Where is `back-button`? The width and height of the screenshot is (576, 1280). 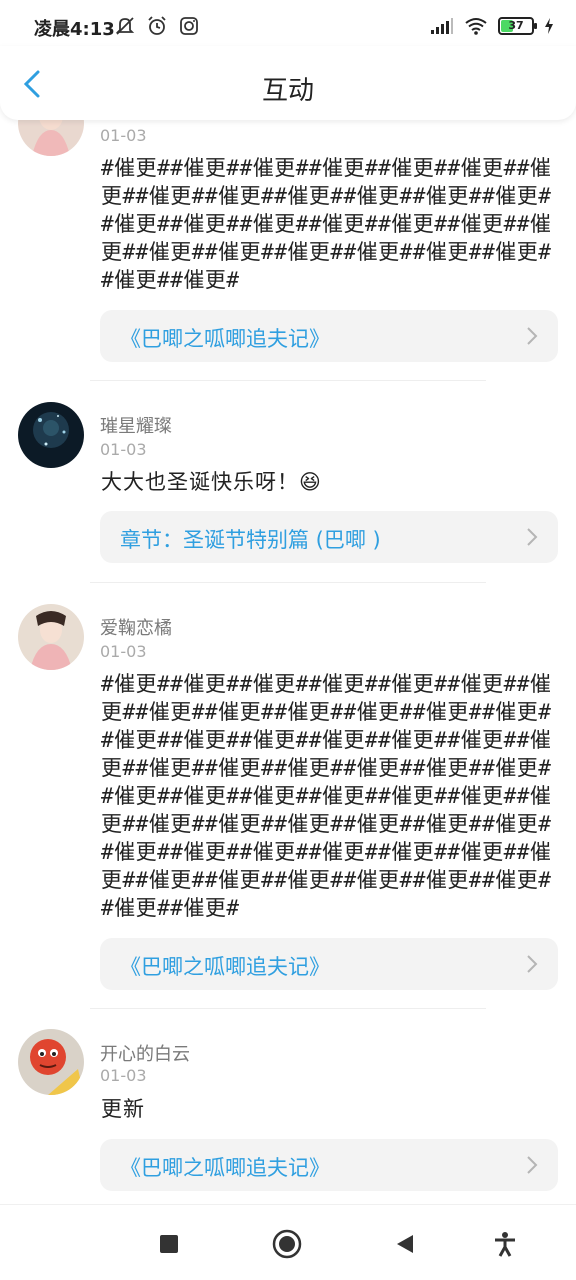 back-button is located at coordinates (405, 1244).